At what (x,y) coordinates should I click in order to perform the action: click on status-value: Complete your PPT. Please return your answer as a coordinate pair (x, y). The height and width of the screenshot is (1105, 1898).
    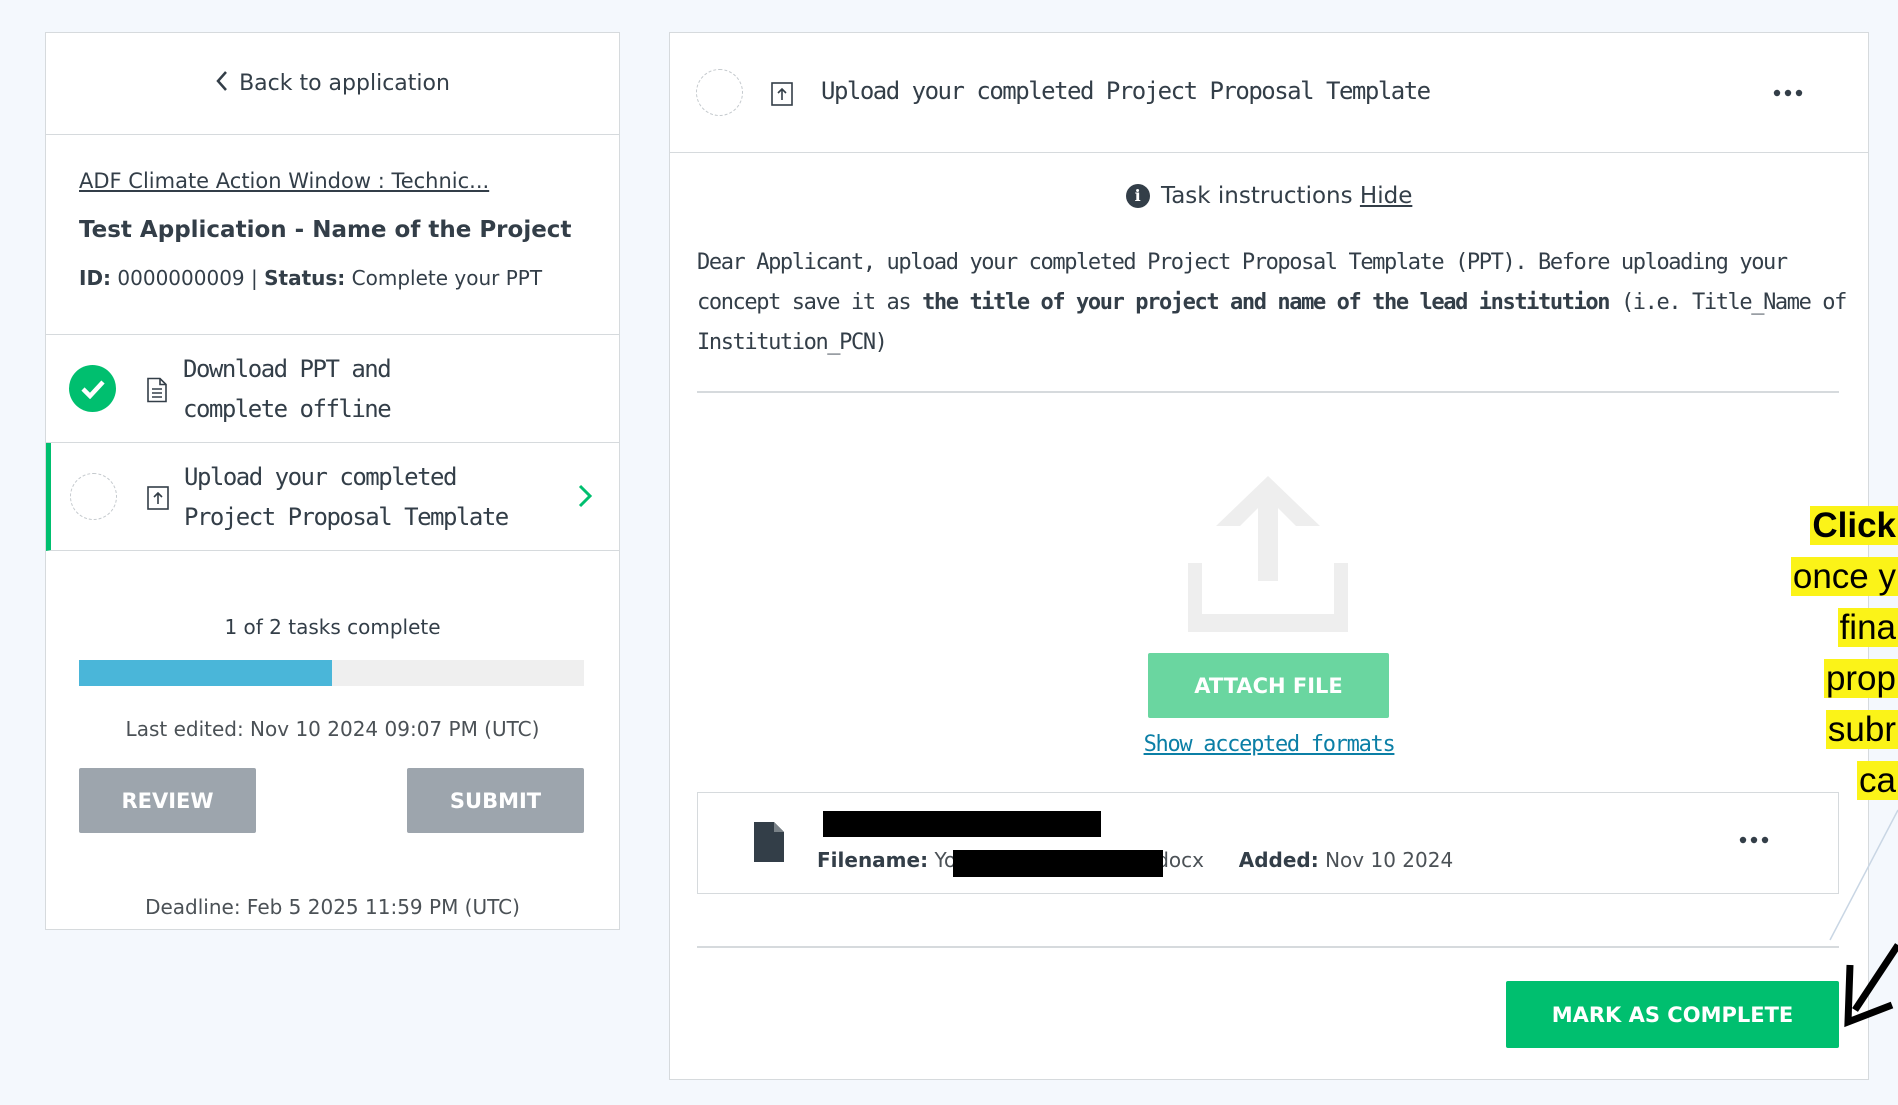
    Looking at the image, I should click on (447, 278).